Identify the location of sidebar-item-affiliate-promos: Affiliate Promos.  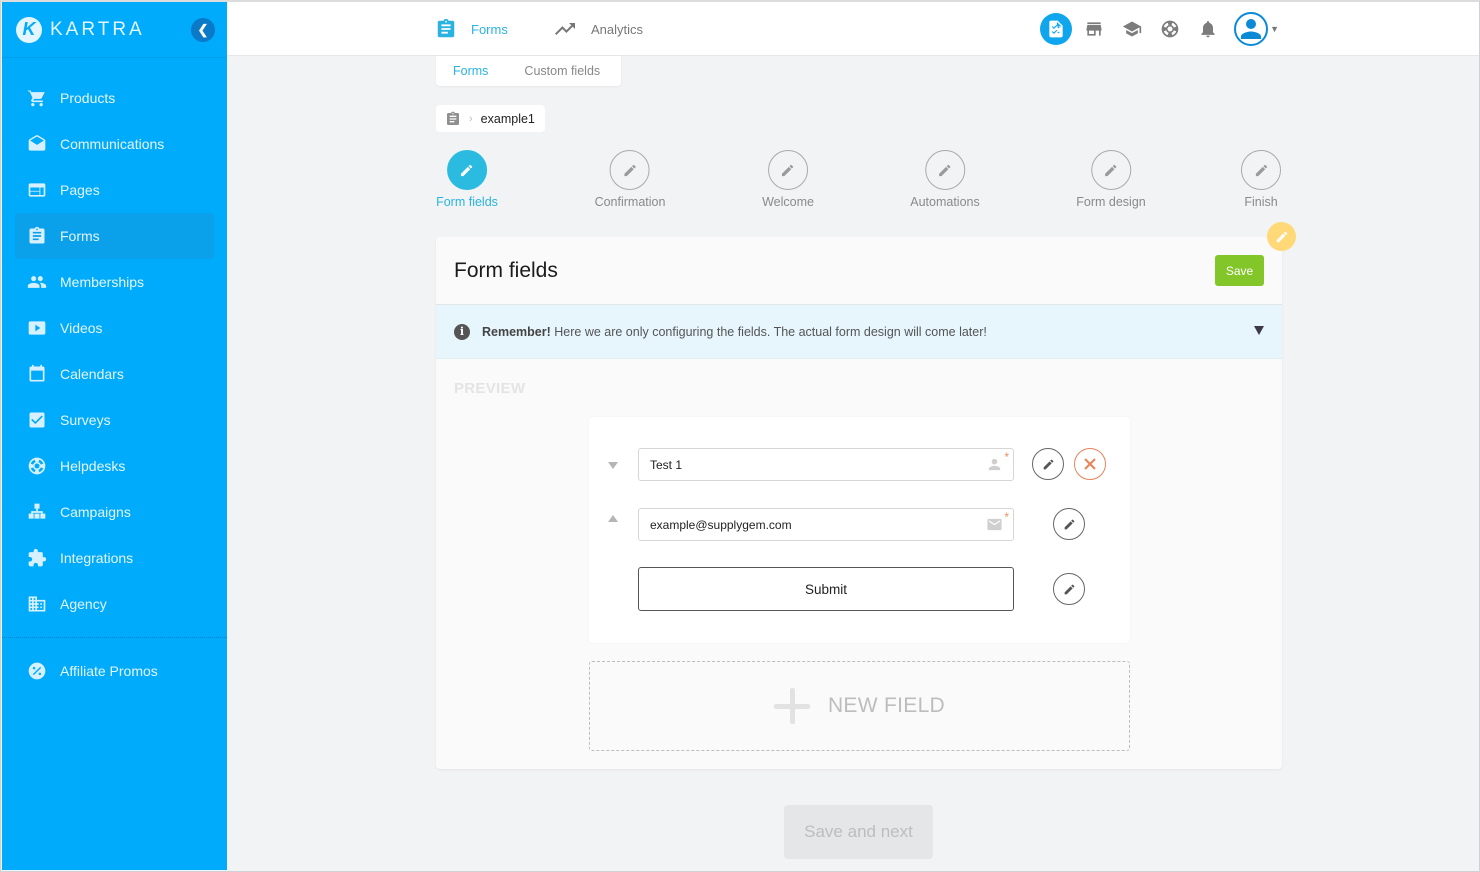
(114, 671).